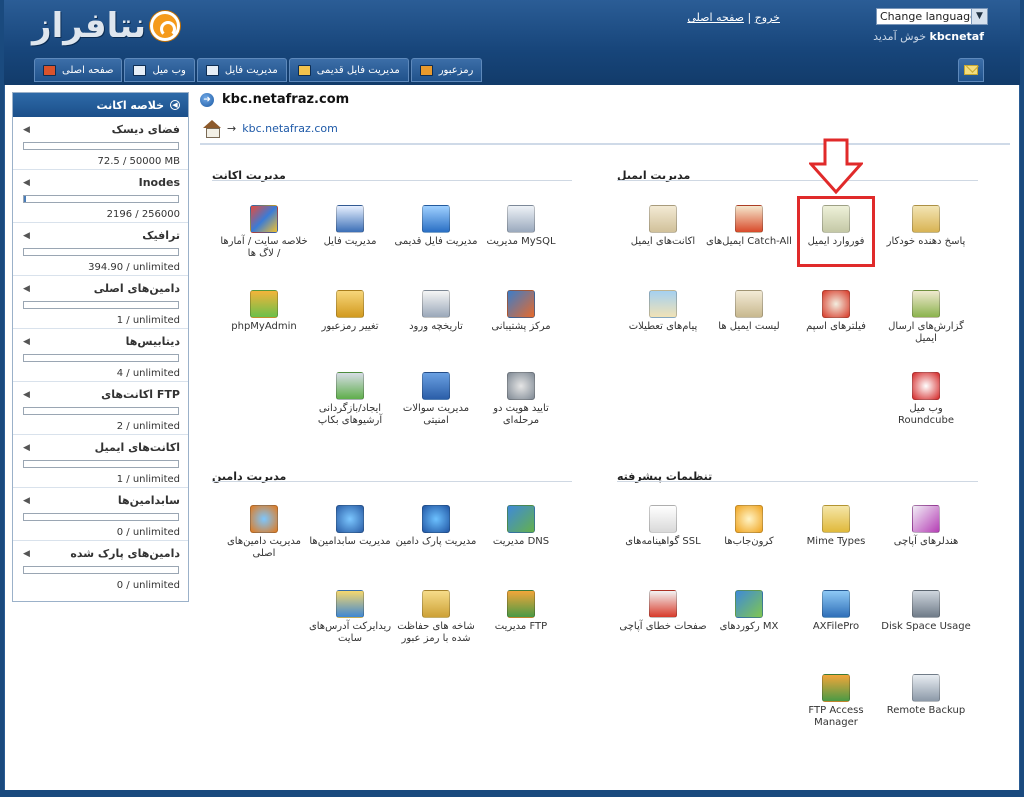 The image size is (1024, 797). What do you see at coordinates (350, 414) in the screenshot?
I see `tool-label: ایجاد/بازگردانی آرشیوهای بکاپ` at bounding box center [350, 414].